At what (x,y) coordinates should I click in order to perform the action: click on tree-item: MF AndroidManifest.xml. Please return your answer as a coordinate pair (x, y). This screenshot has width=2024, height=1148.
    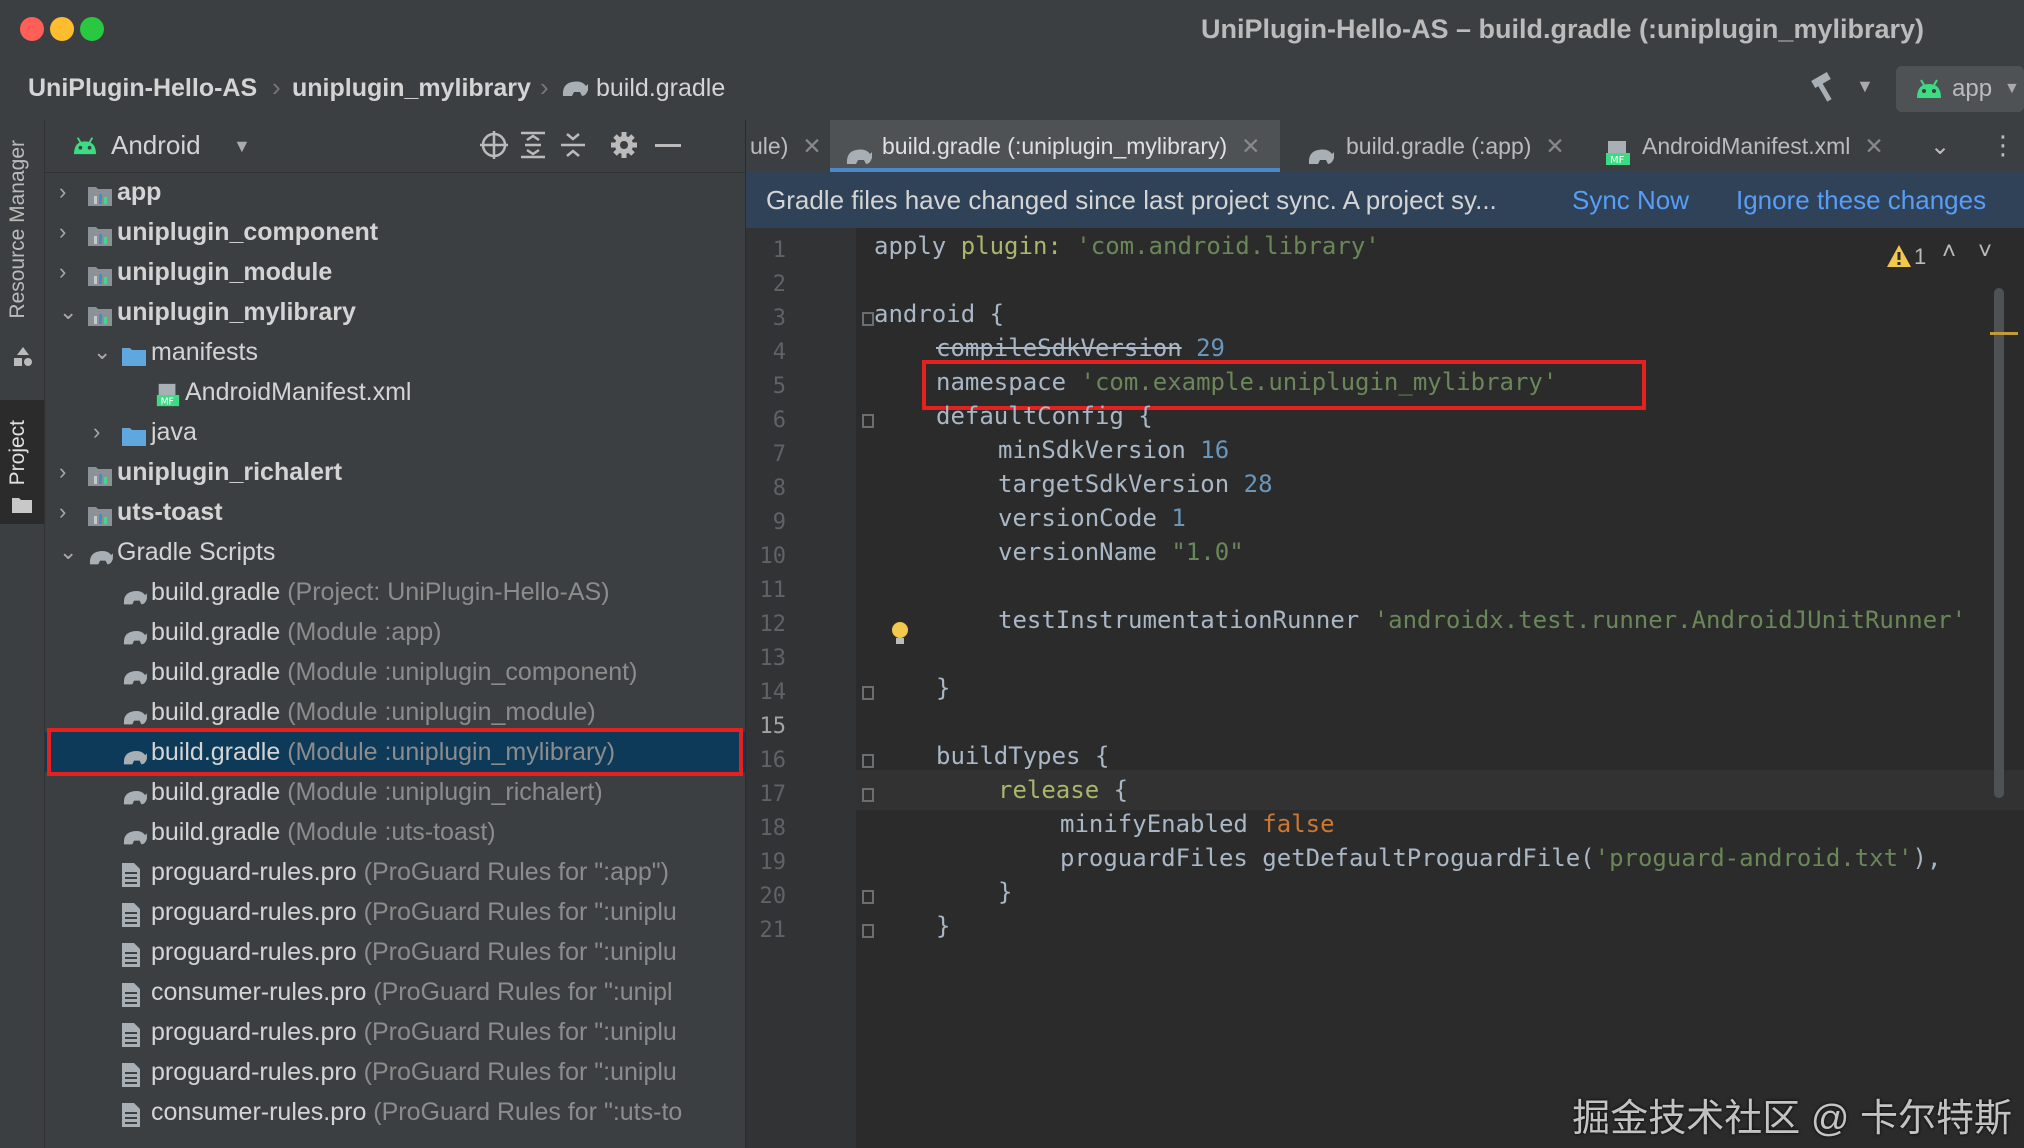
    Looking at the image, I should click on (395, 392).